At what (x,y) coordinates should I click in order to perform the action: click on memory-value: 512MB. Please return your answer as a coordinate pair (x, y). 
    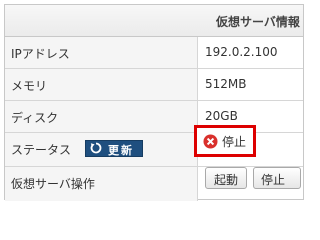
    Looking at the image, I should click on (226, 84).